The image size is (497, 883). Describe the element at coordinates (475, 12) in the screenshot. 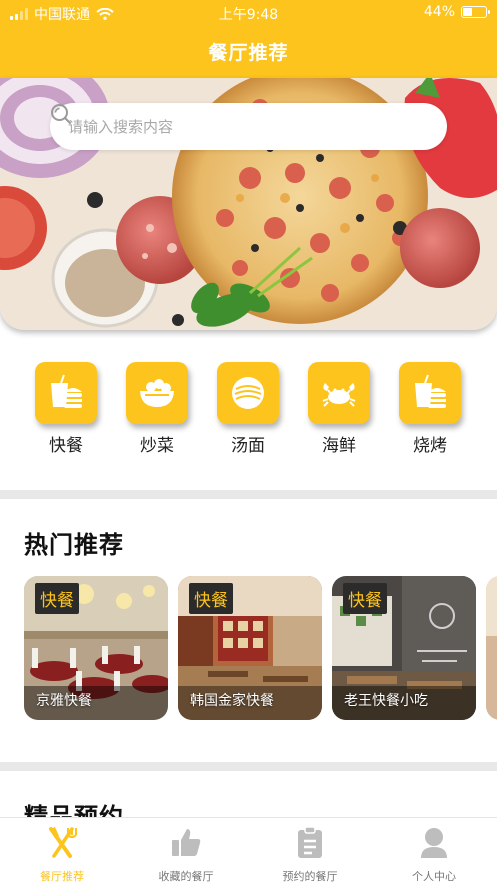

I see `battery-icon` at that location.